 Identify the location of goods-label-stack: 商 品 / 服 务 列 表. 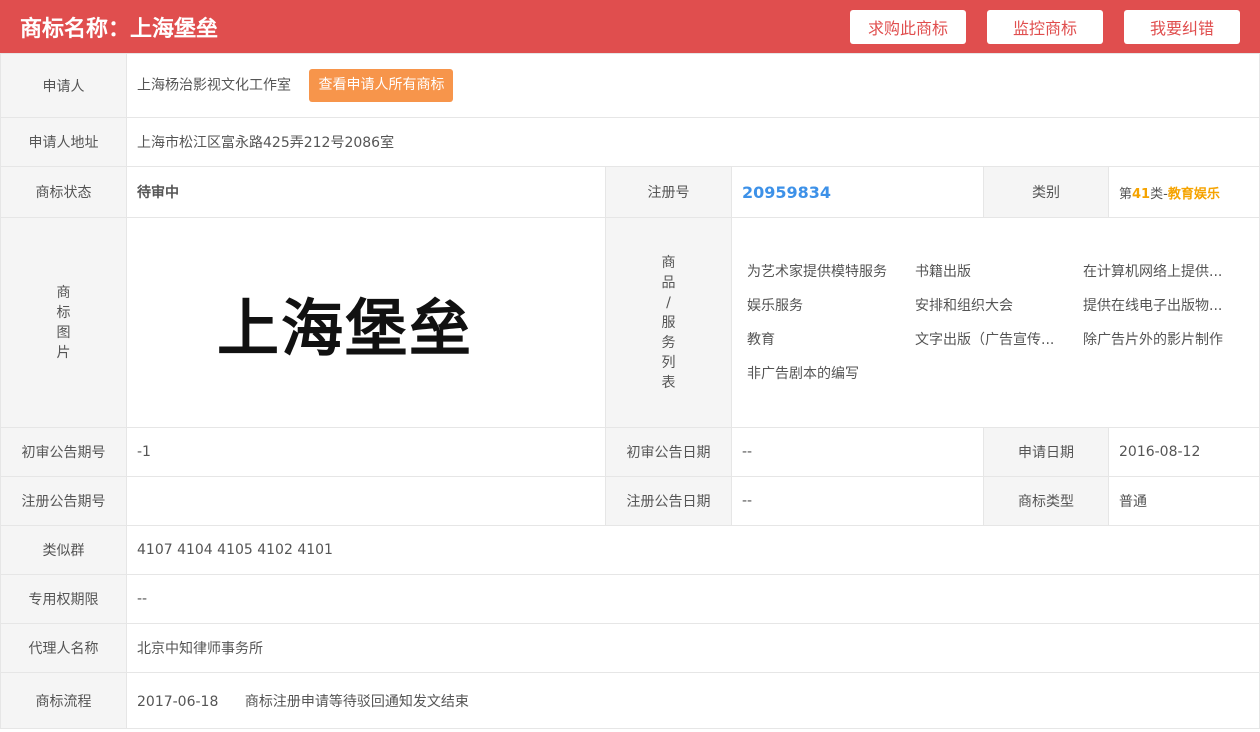
(668, 323).